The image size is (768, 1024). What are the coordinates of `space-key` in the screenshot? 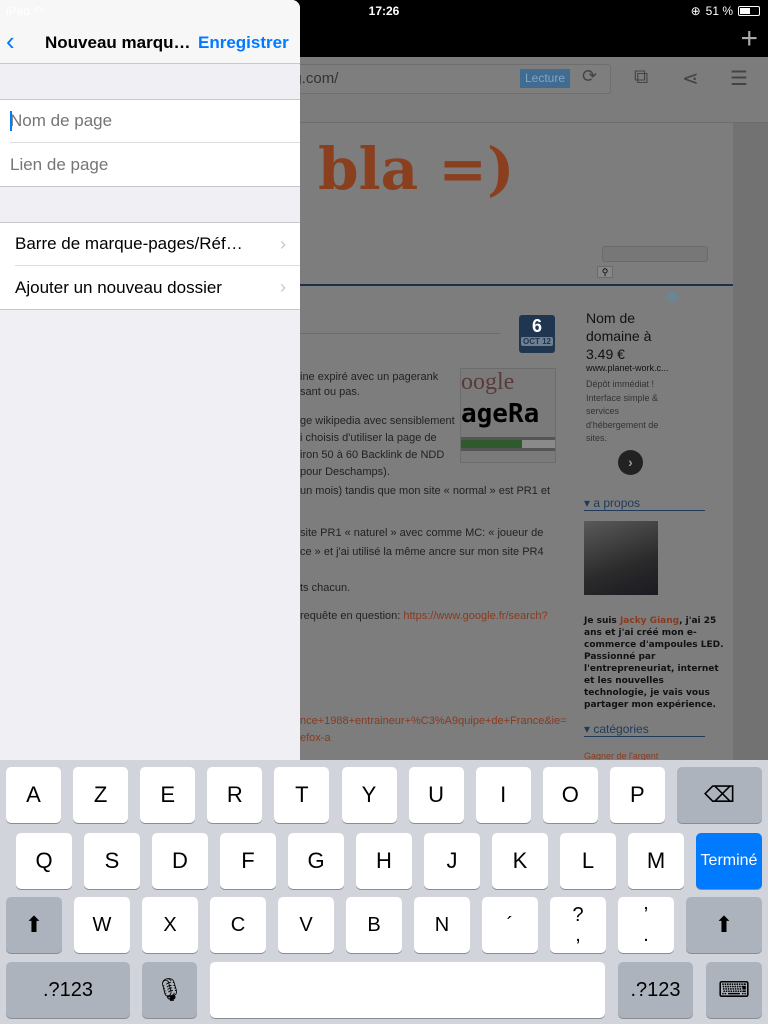 It's located at (407, 990).